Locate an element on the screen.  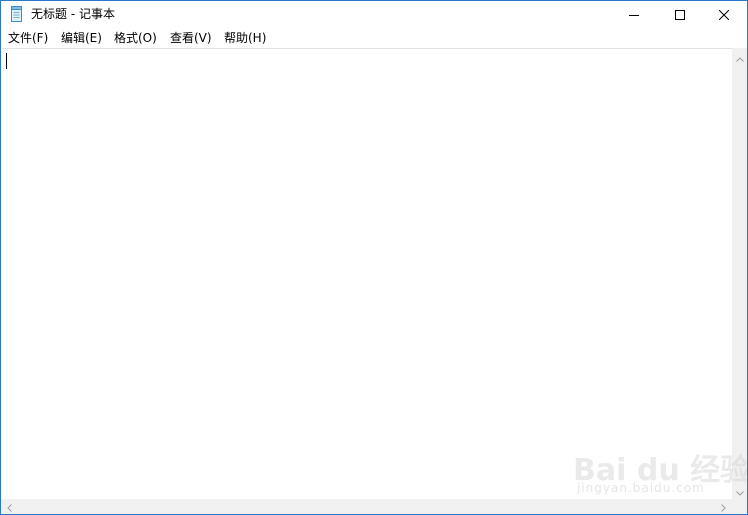
menu-format: 格式(O) is located at coordinates (135, 38).